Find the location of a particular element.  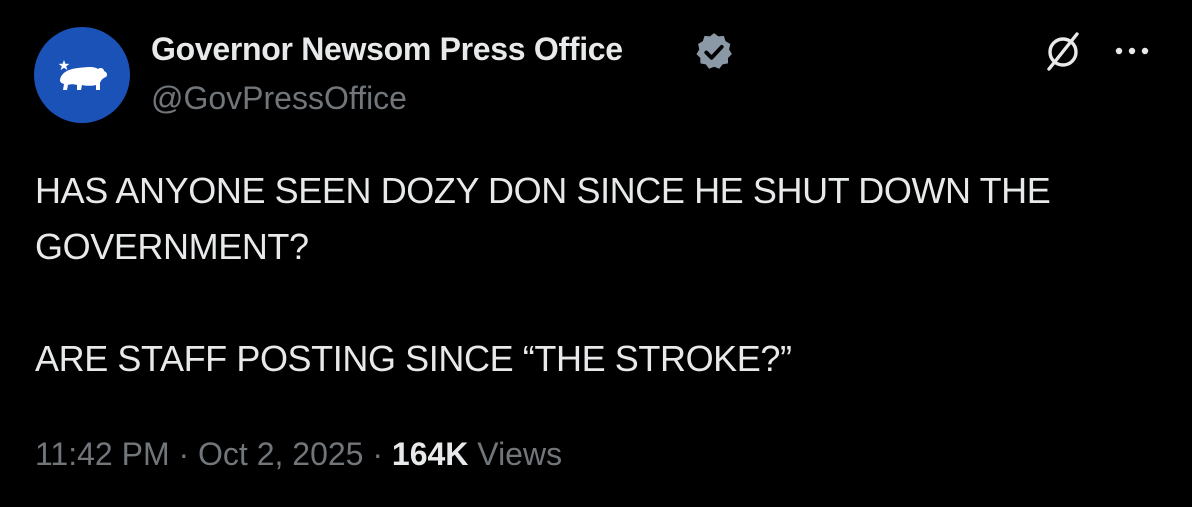

tweet-text-line: ARE STAFF POSTING SINCE “THE STROKE?” is located at coordinates (413, 358).